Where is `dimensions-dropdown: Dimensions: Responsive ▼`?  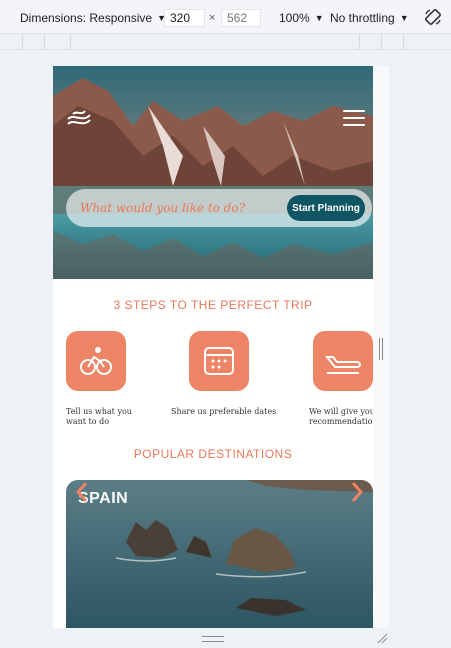 dimensions-dropdown: Dimensions: Responsive ▼ is located at coordinates (93, 18).